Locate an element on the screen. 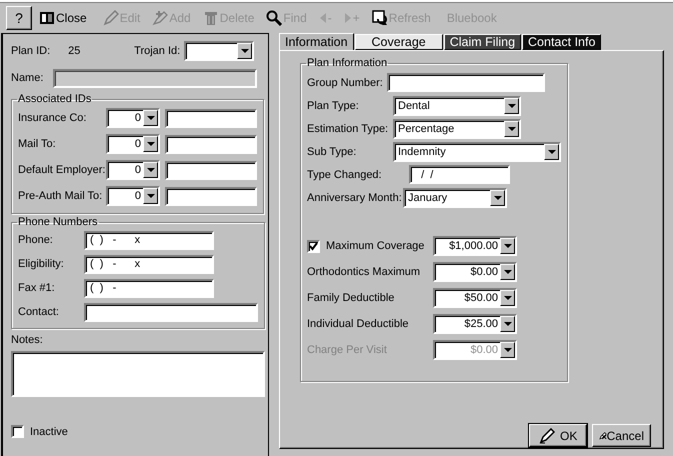  notes-field is located at coordinates (138, 374).